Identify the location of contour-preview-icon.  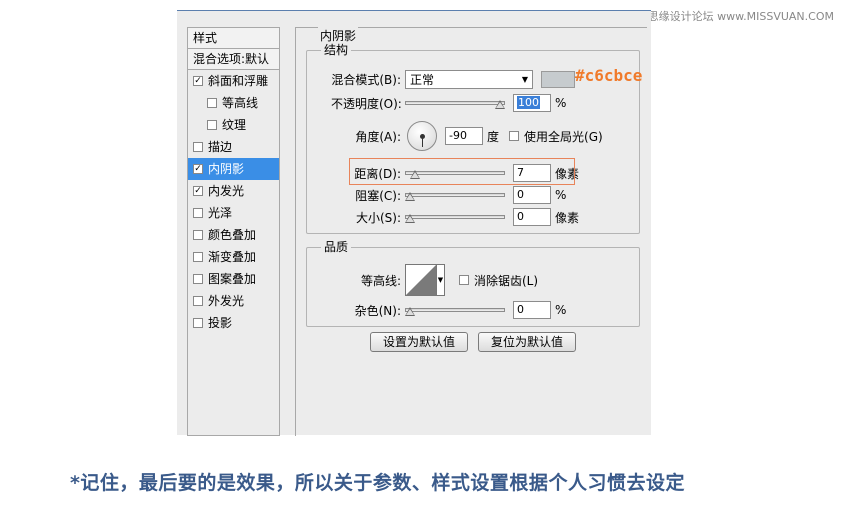
(421, 280).